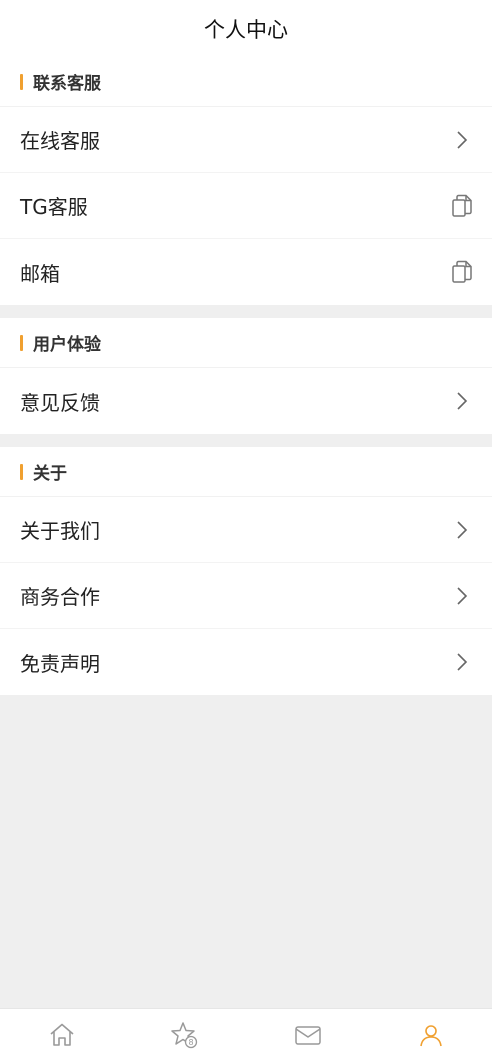  Describe the element at coordinates (246, 82) in the screenshot. I see `section-title: 联系客服` at that location.